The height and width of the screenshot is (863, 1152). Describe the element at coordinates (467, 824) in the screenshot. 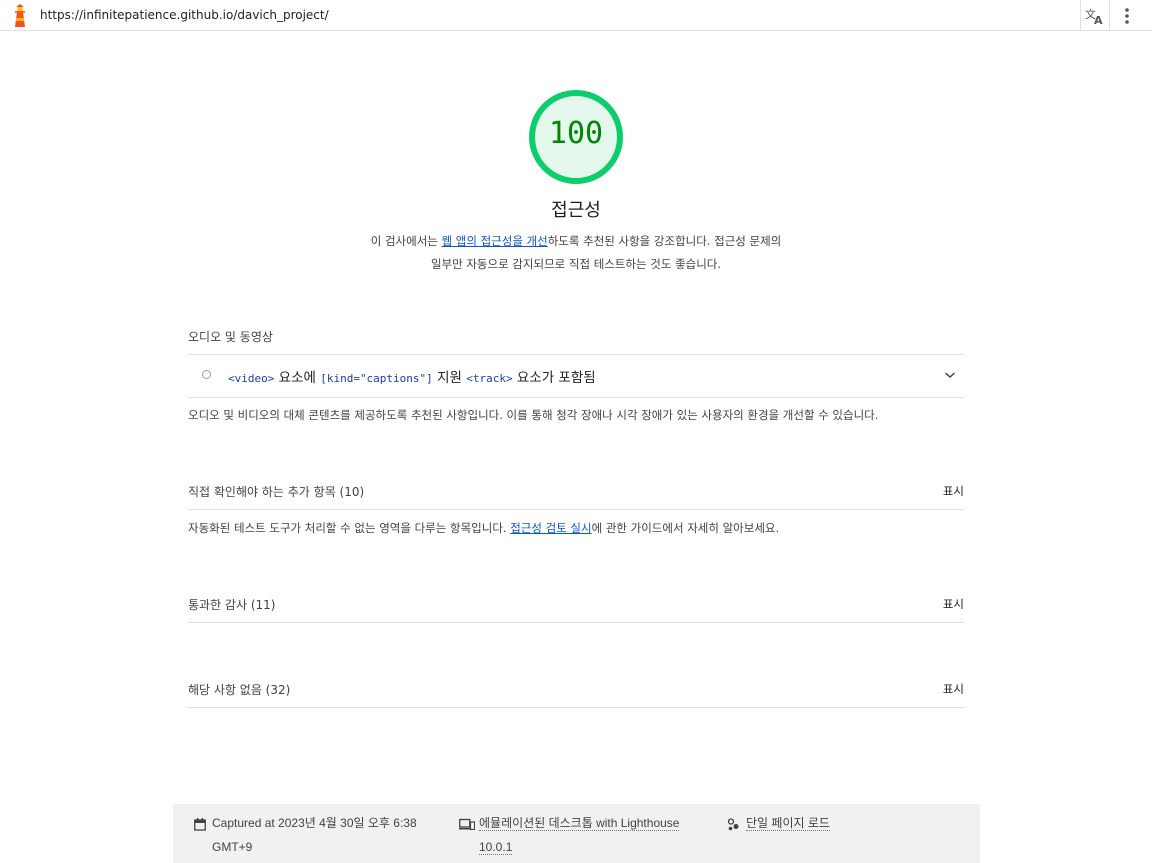

I see `devices-icon` at that location.